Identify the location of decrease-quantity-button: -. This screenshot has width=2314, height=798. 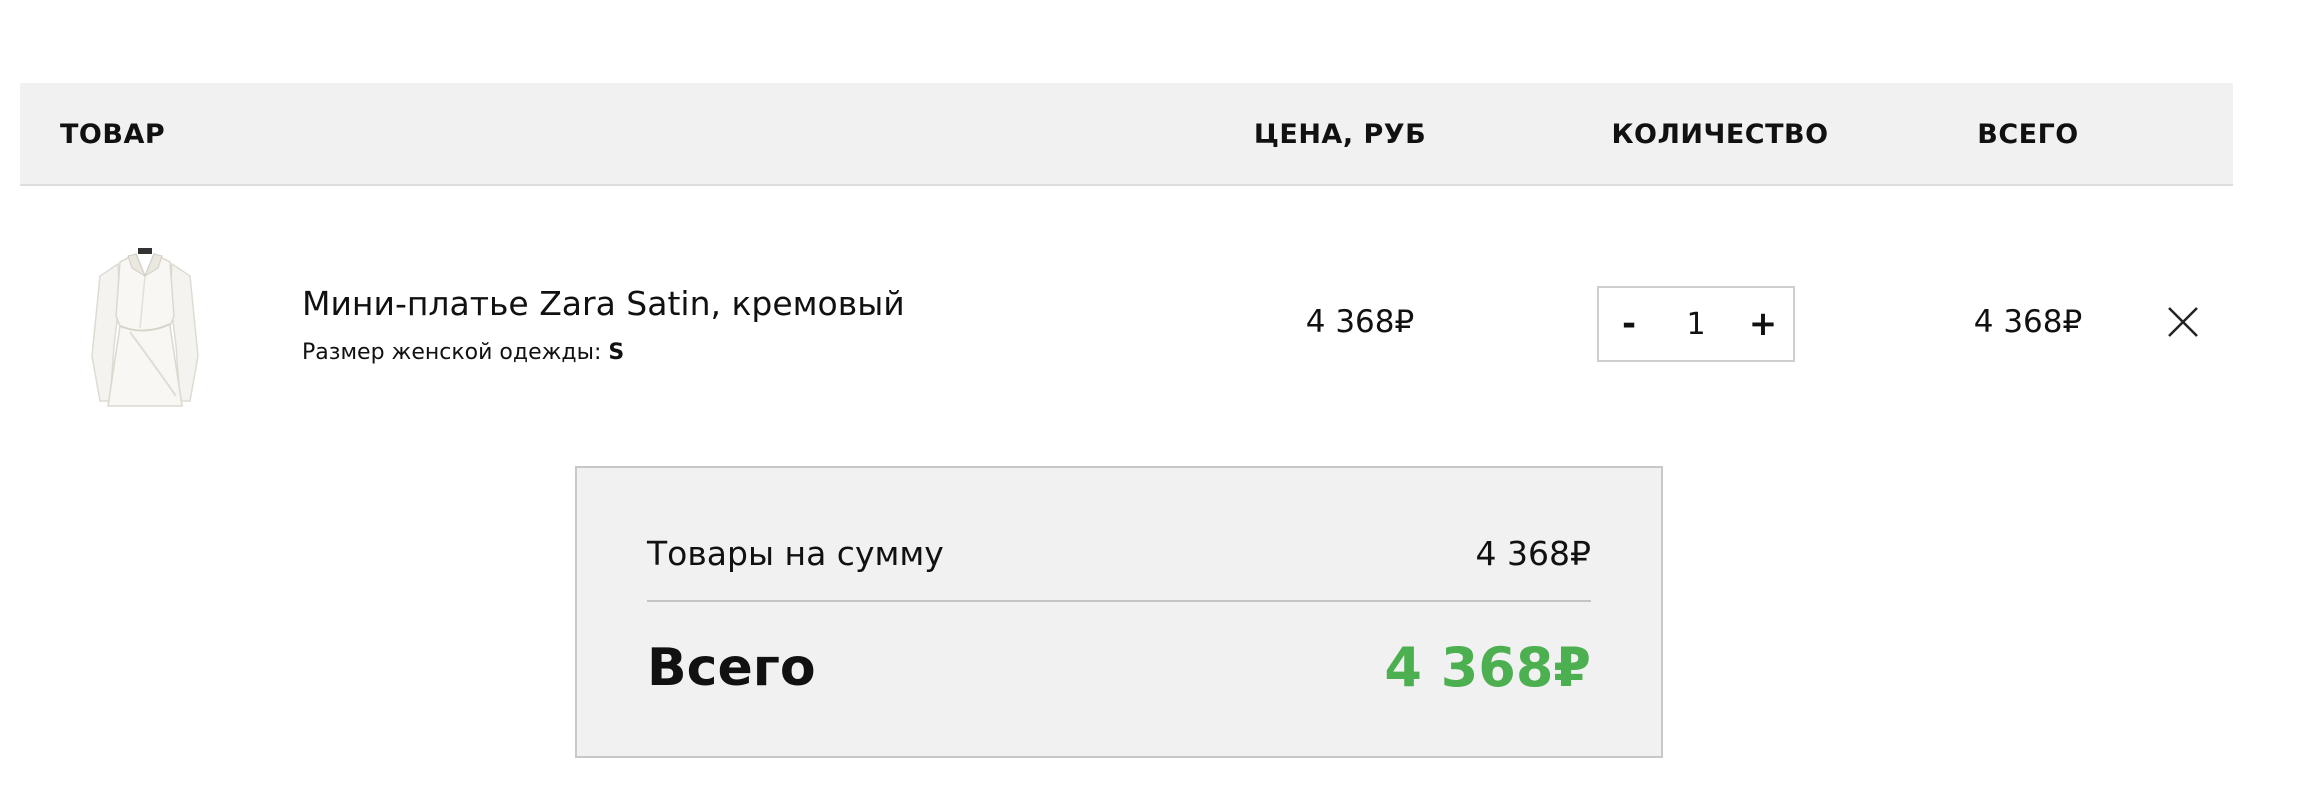
(1629, 324).